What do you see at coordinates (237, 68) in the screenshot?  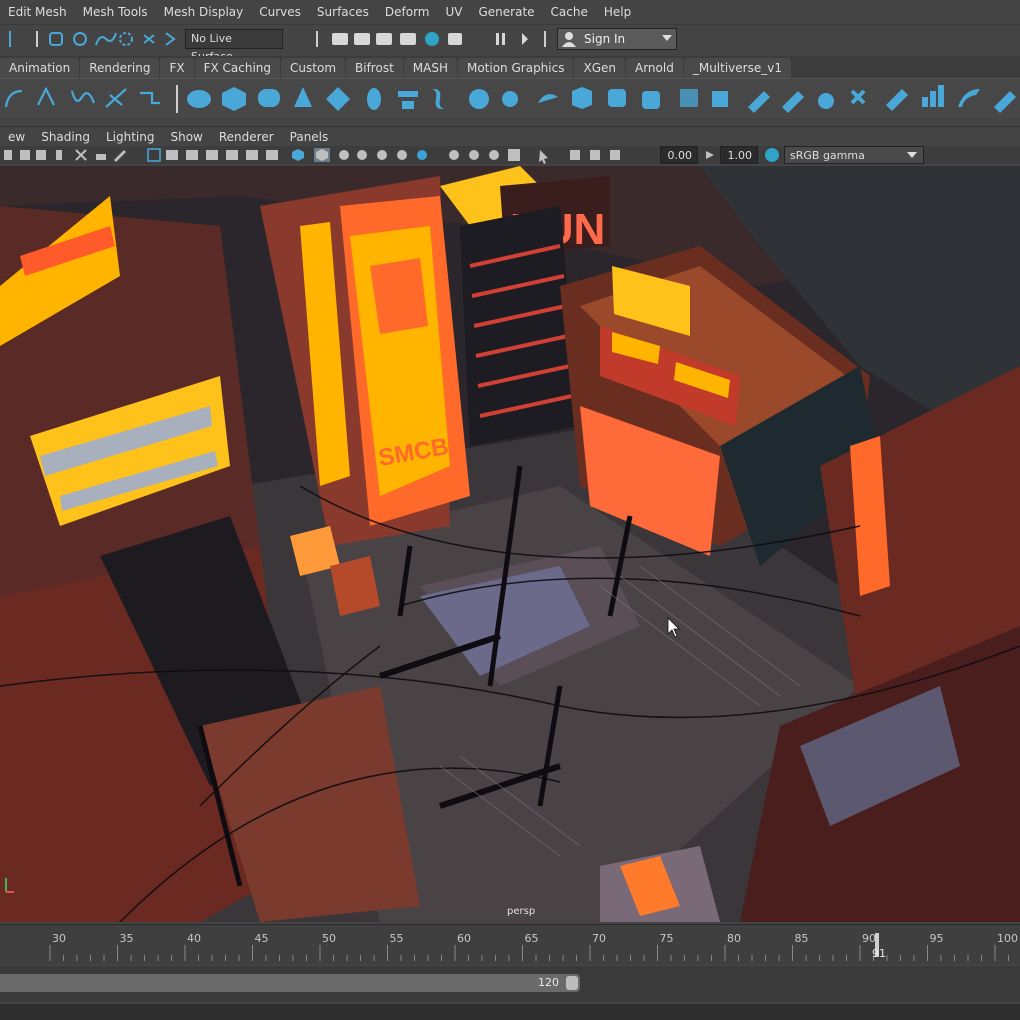 I see `shelf-tab-fx-caching: FX Caching` at bounding box center [237, 68].